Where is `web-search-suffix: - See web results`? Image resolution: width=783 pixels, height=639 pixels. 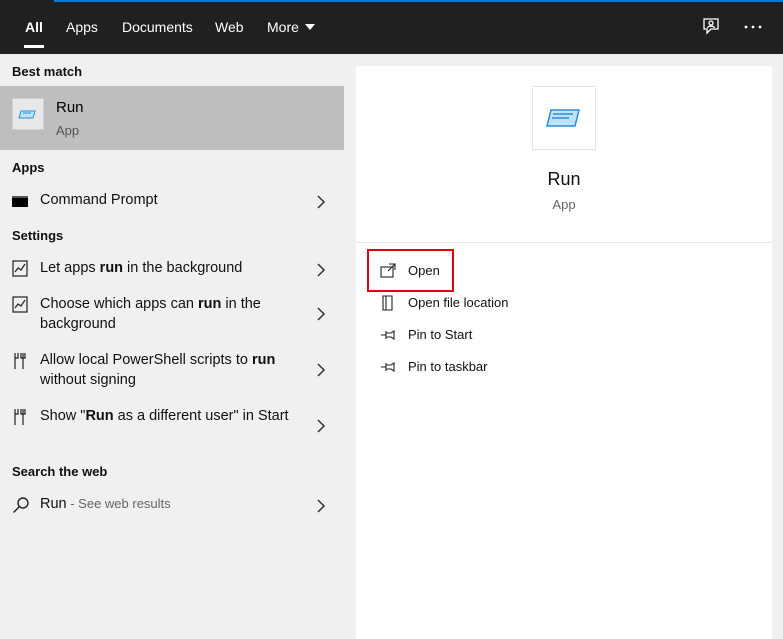
web-search-suffix: - See web results is located at coordinates (118, 503).